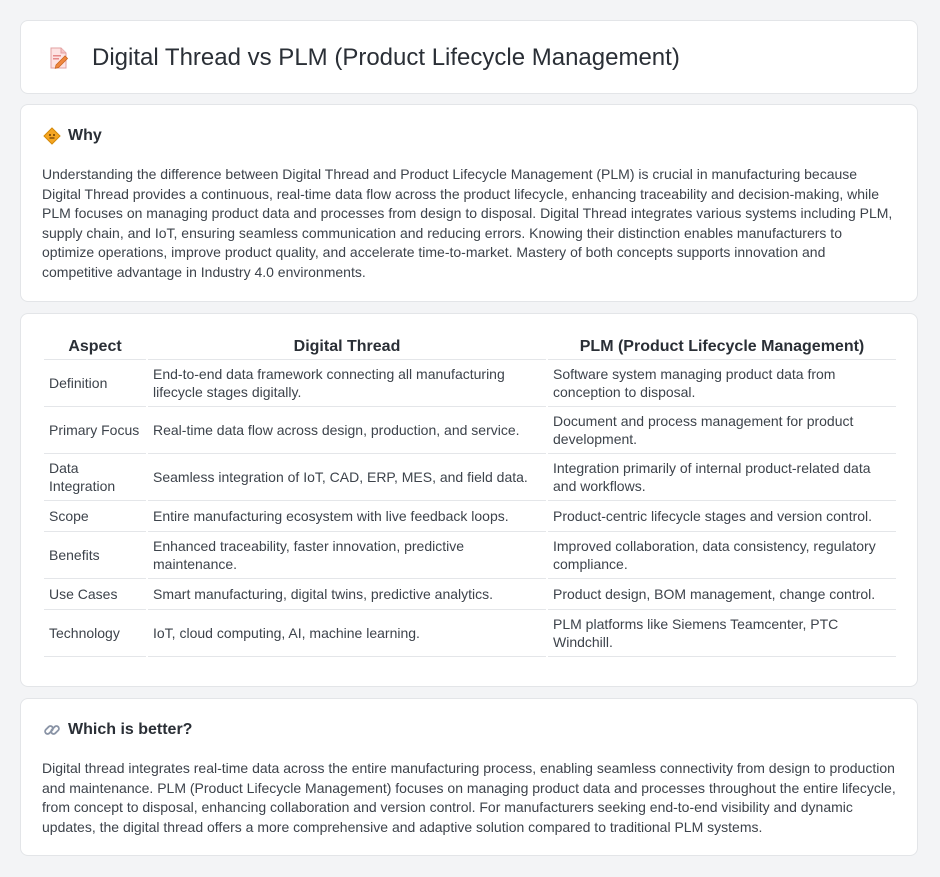 The width and height of the screenshot is (940, 877). Describe the element at coordinates (95, 516) in the screenshot. I see `cell-aspect: Scope` at that location.